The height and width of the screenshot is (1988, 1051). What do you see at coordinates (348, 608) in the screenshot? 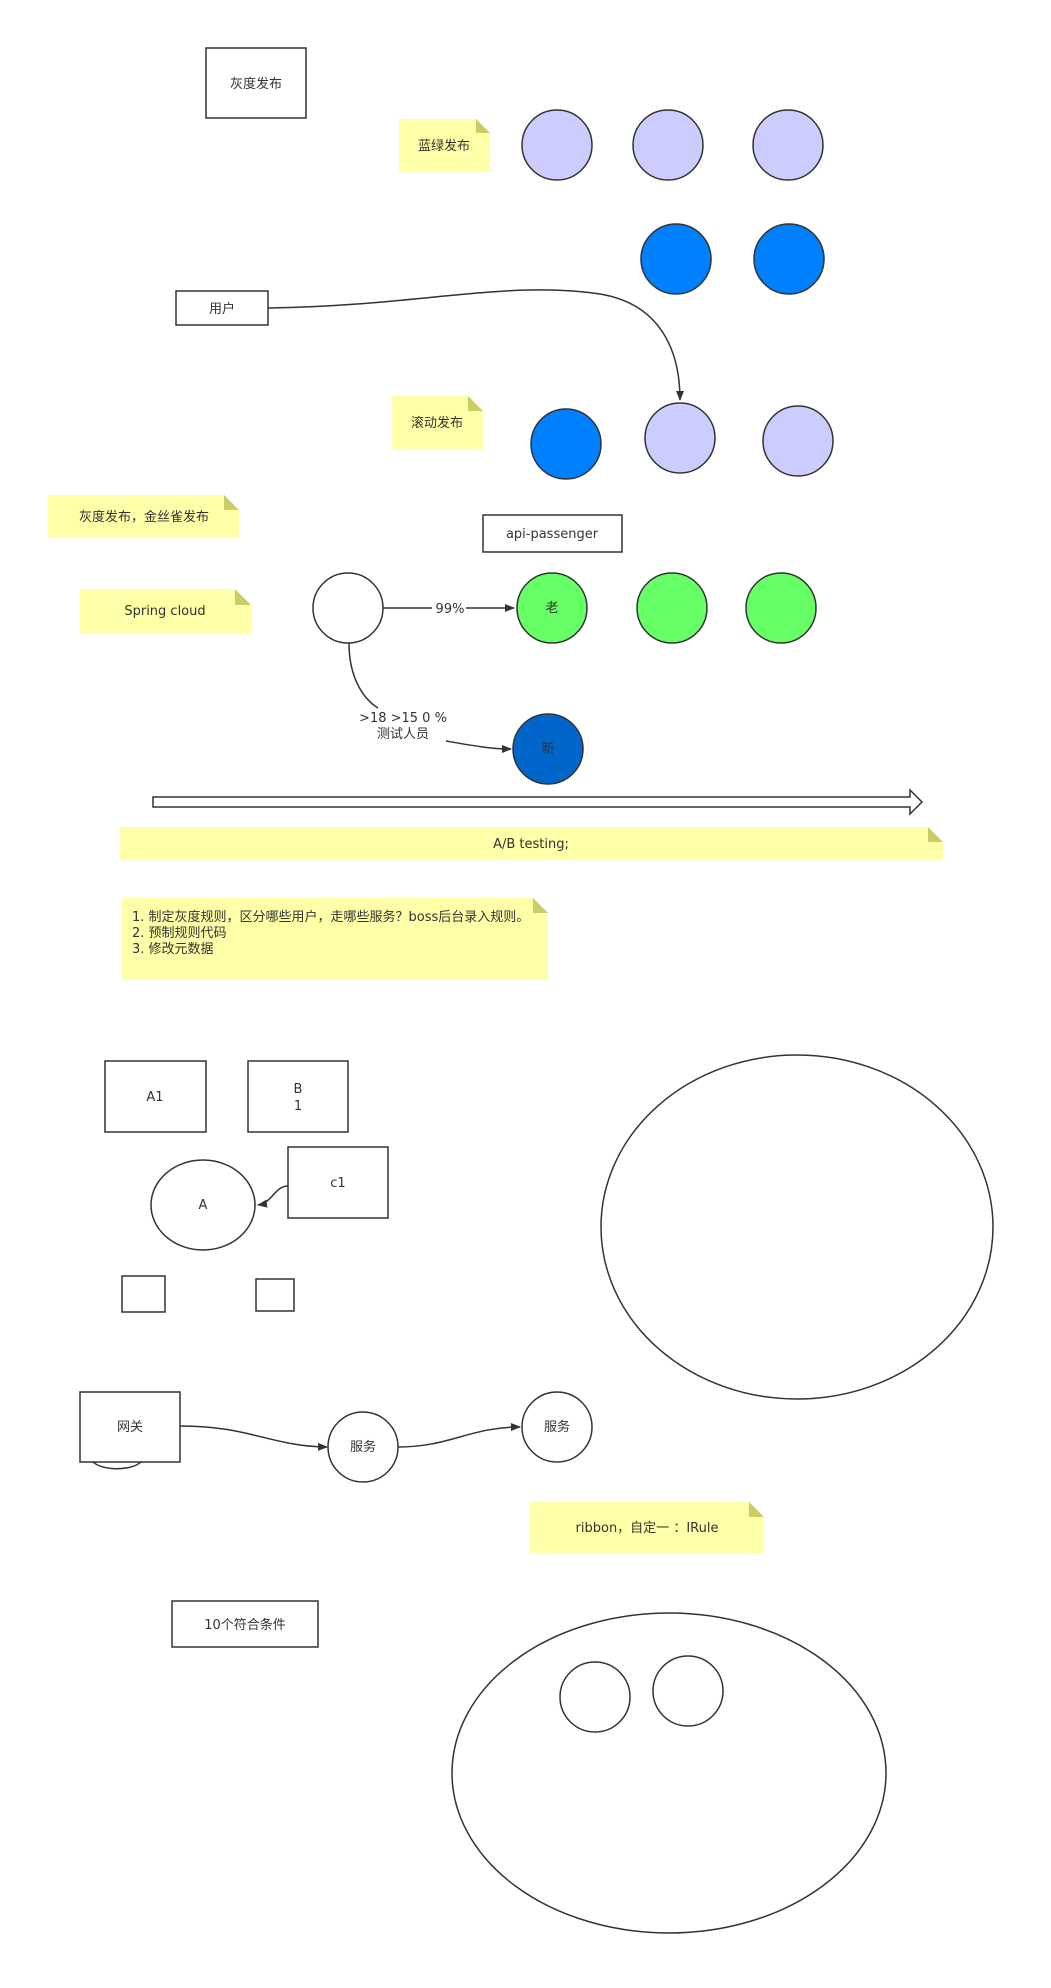
I see `router-node` at bounding box center [348, 608].